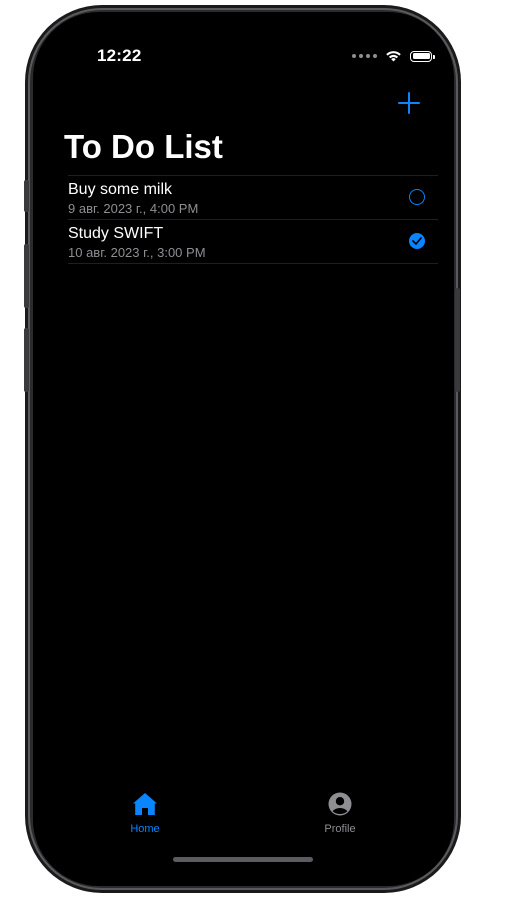 Image resolution: width=527 pixels, height=911 pixels. Describe the element at coordinates (253, 198) in the screenshot. I see `todo-row: Buy some milk 9 авг. 2023 г., 4:00 PM` at that location.